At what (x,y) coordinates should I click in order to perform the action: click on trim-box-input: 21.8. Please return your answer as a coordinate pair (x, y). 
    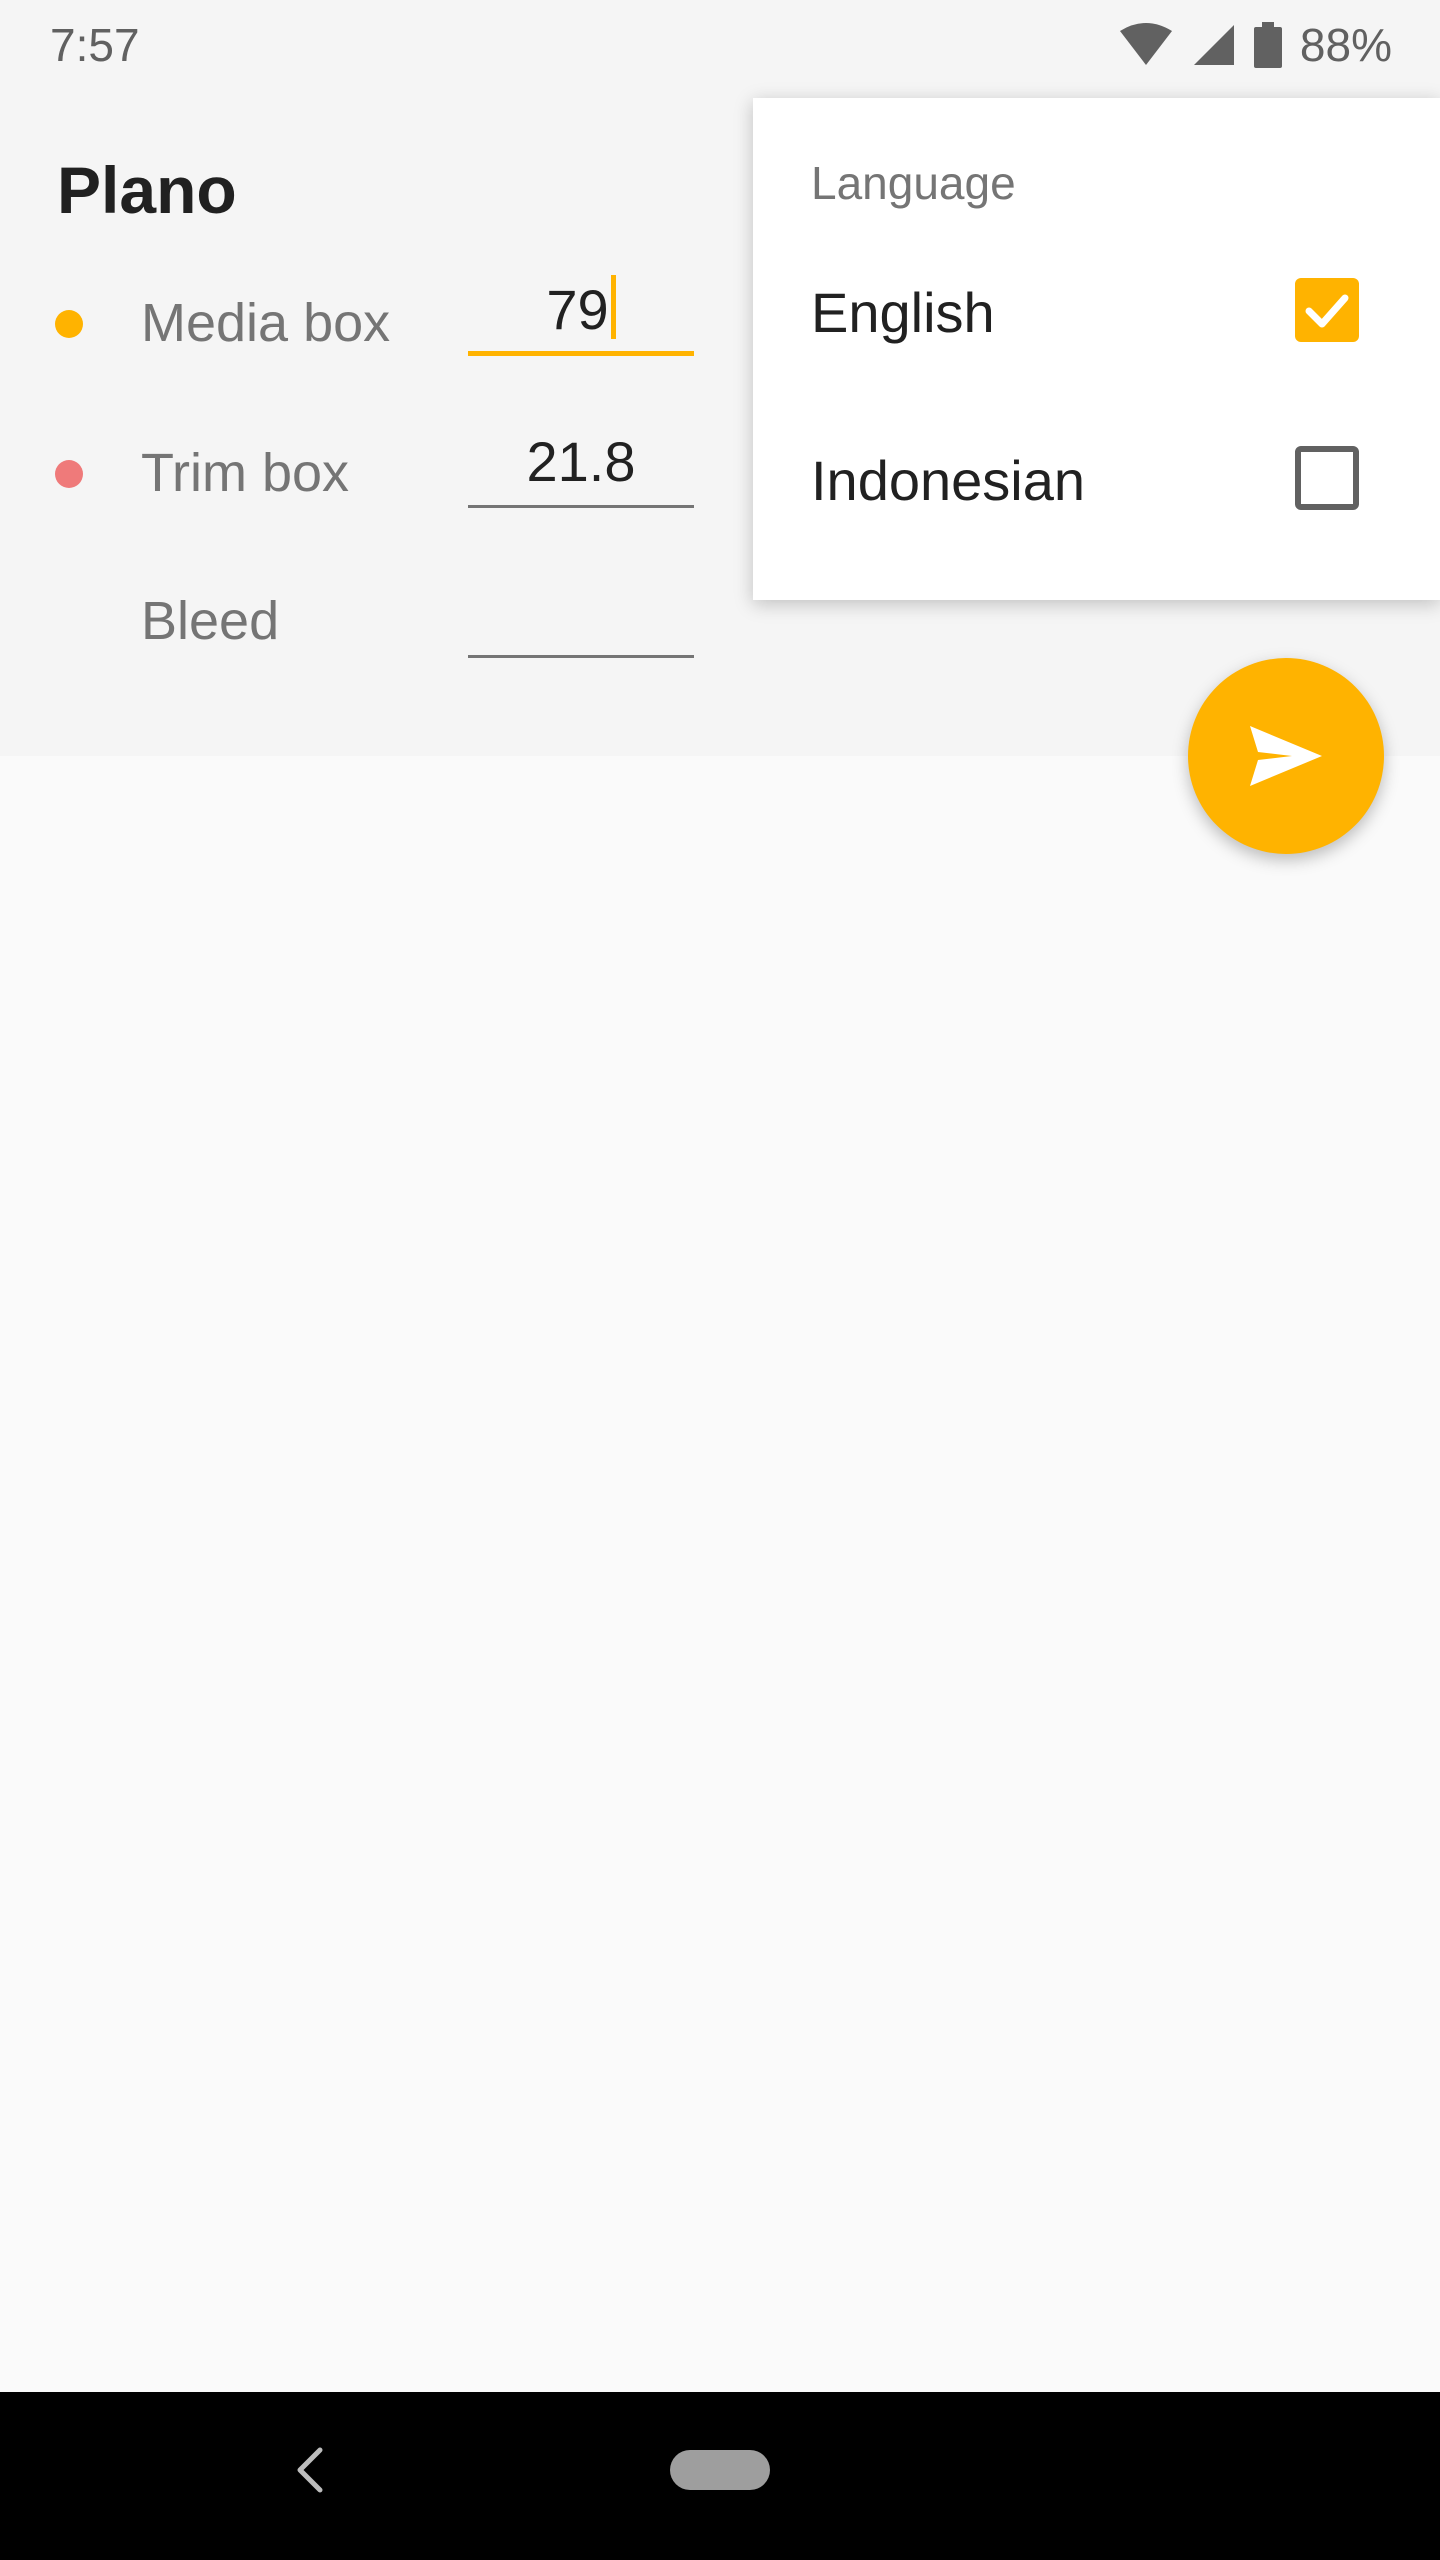
    Looking at the image, I should click on (581, 465).